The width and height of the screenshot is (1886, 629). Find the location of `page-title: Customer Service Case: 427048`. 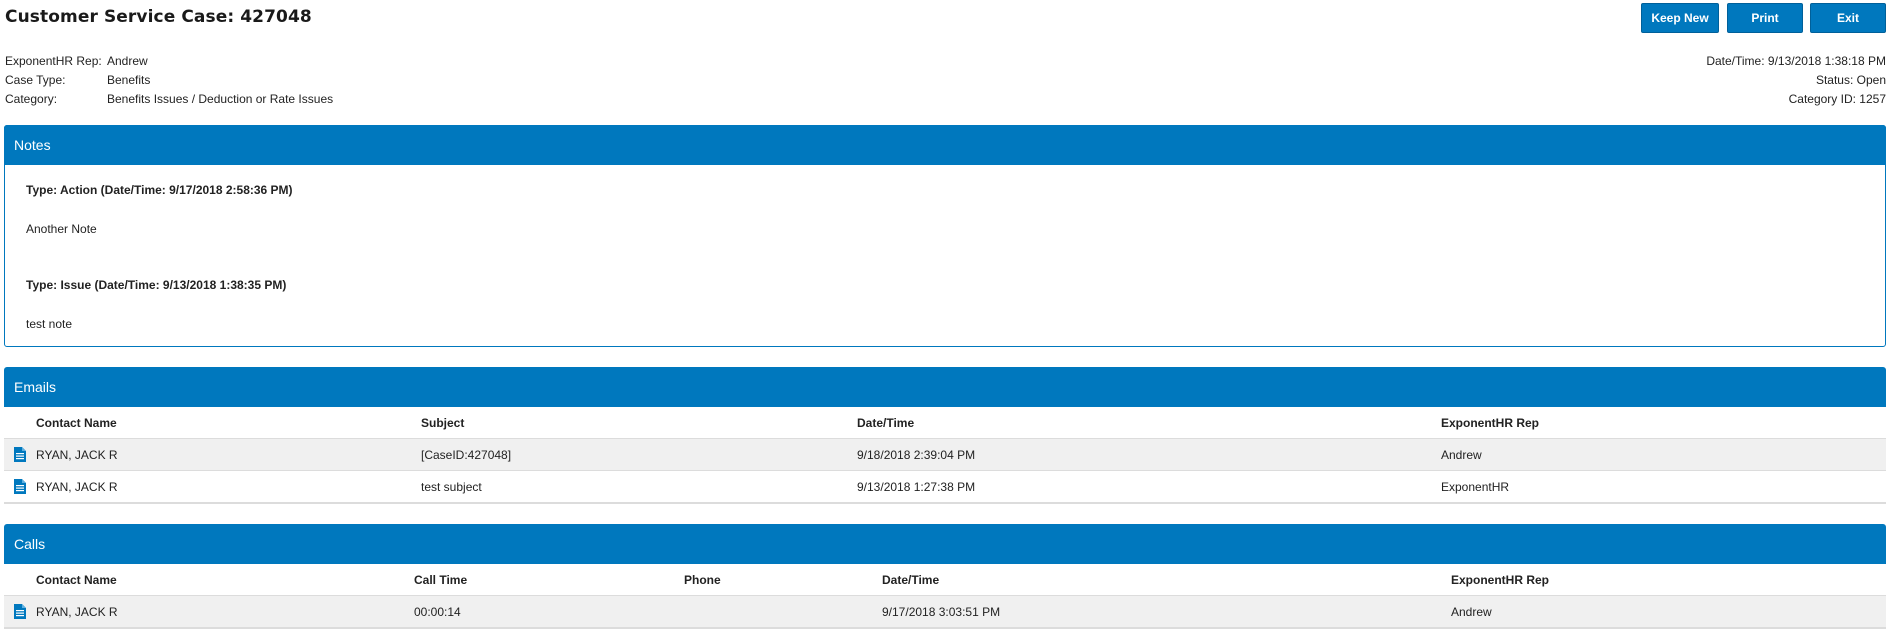

page-title: Customer Service Case: 427048 is located at coordinates (158, 17).